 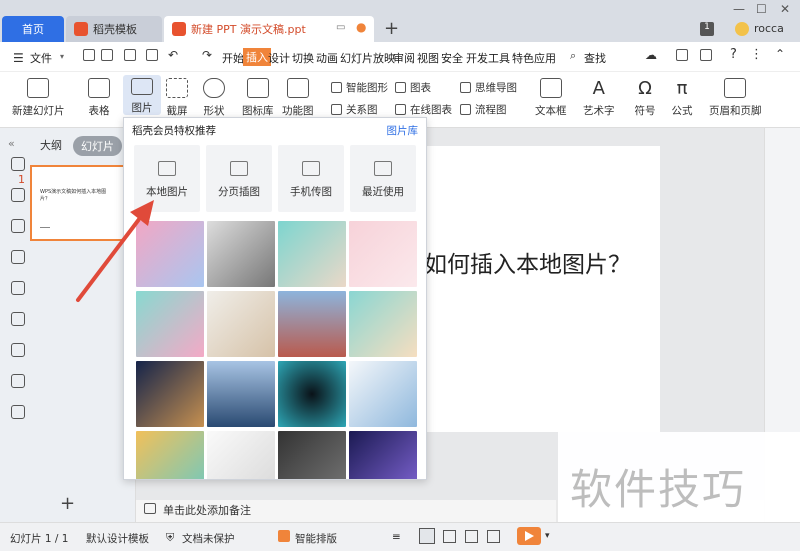 What do you see at coordinates (38, 98) in the screenshot?
I see `new-slide-button: 新建幻灯片` at bounding box center [38, 98].